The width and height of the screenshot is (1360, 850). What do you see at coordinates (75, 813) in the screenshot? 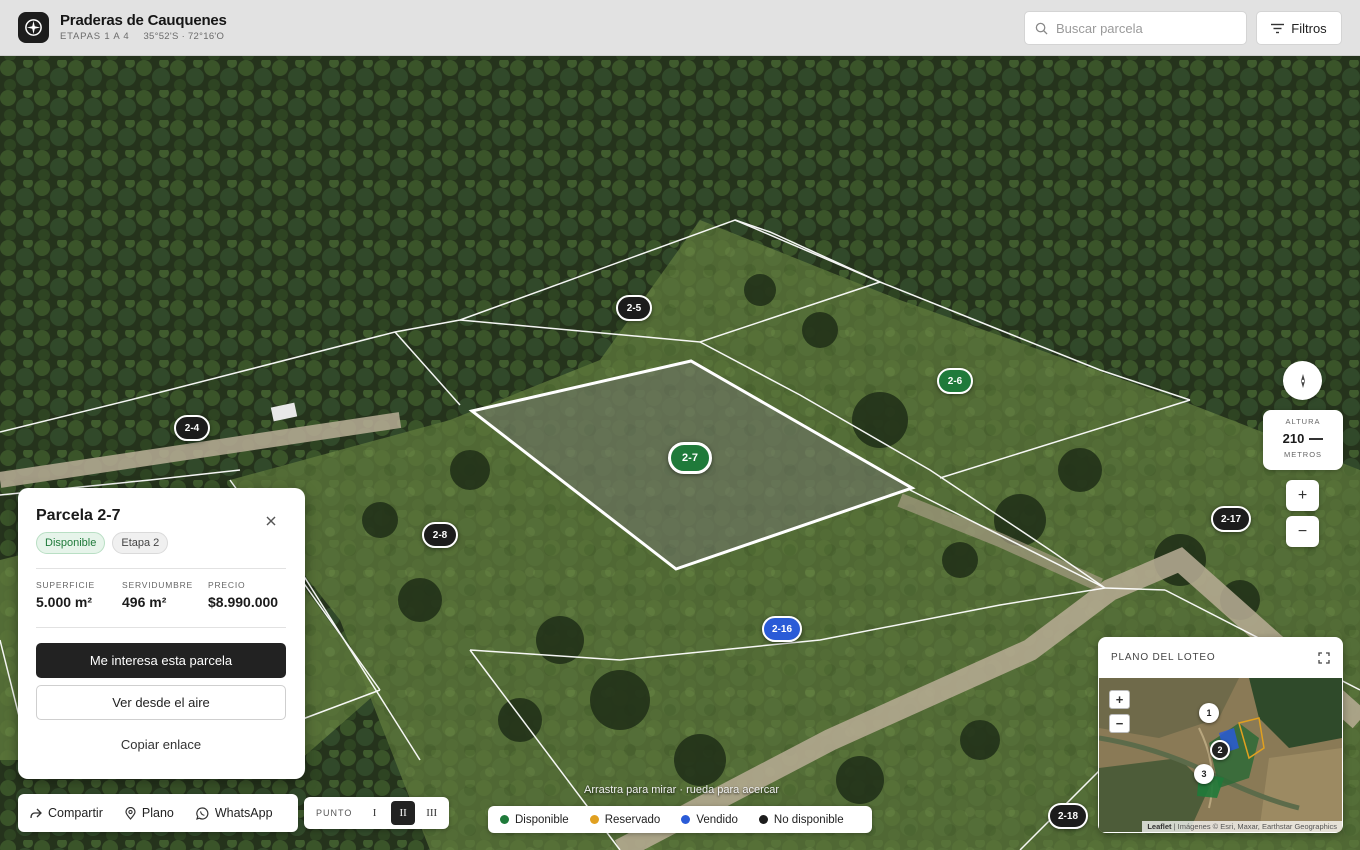
I see `share-label: Compartir` at bounding box center [75, 813].